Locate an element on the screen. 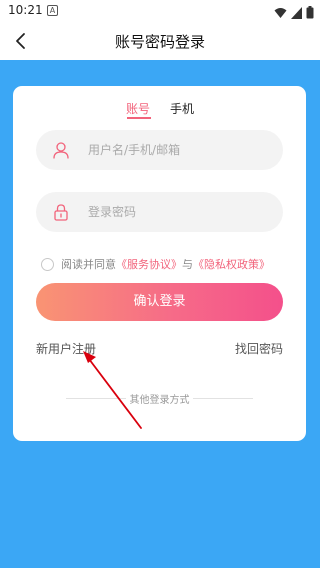 Image resolution: width=320 pixels, height=568 pixels. lock-icon is located at coordinates (61, 212).